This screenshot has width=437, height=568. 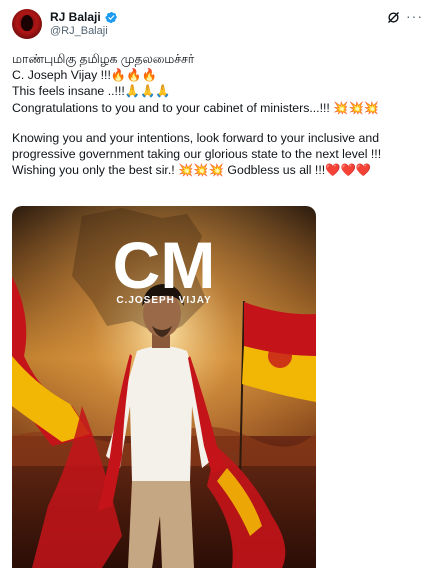 I want to click on post-line: C. Joseph Vijay !!!🔥🔥🔥, so click(x=84, y=75).